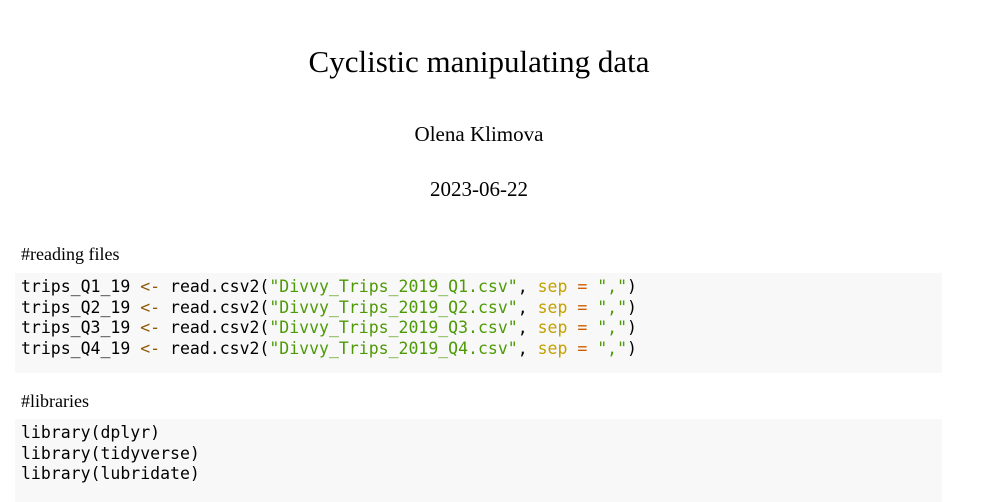 Image resolution: width=1001 pixels, height=502 pixels. I want to click on code-token: trips_Q4_19, so click(76, 348).